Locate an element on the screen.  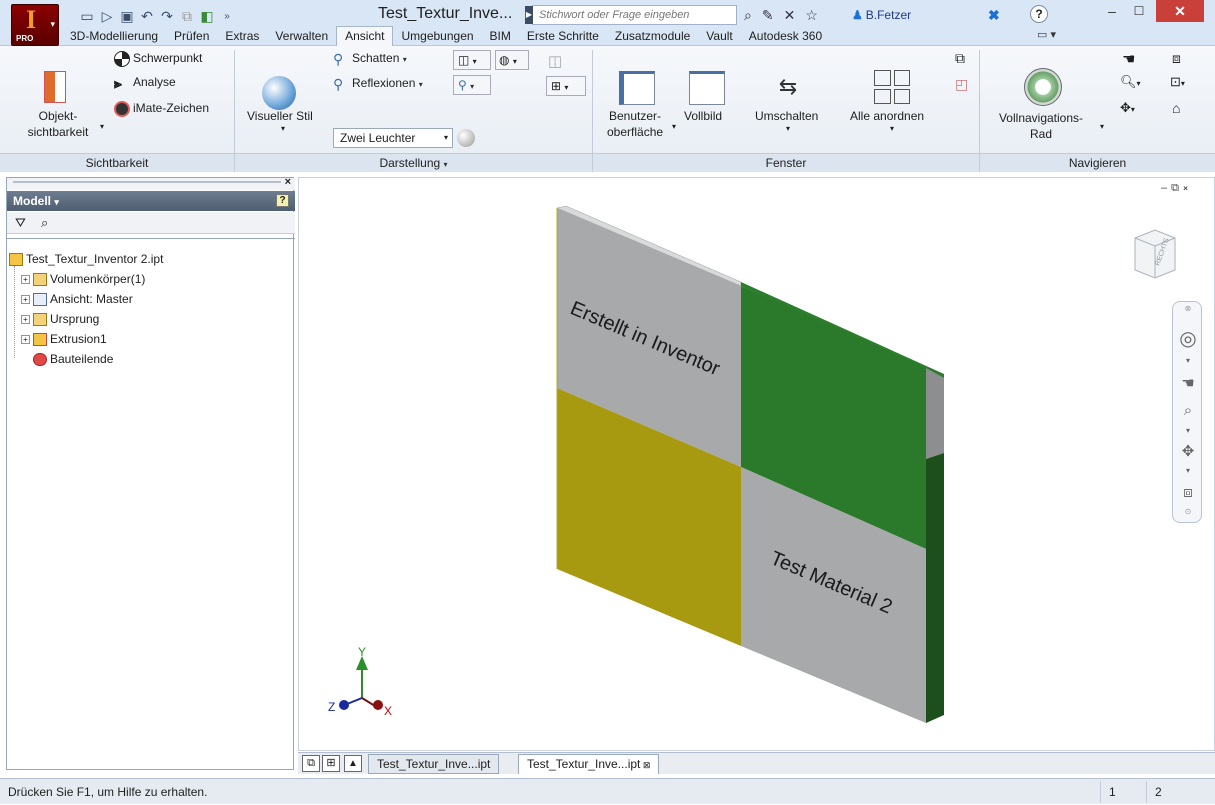
tree-node-volumenkoerper: + Volumenkörper(1) is located at coordinates (83, 279).